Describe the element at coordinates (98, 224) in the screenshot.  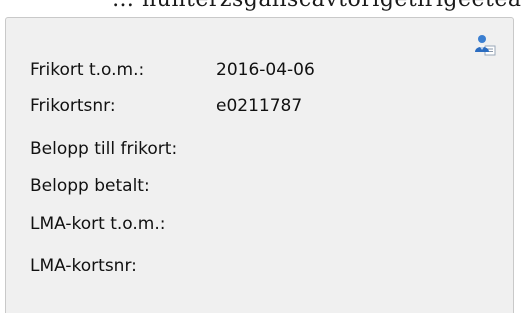
I see `field-label: LMA-kort t.o.m.:` at that location.